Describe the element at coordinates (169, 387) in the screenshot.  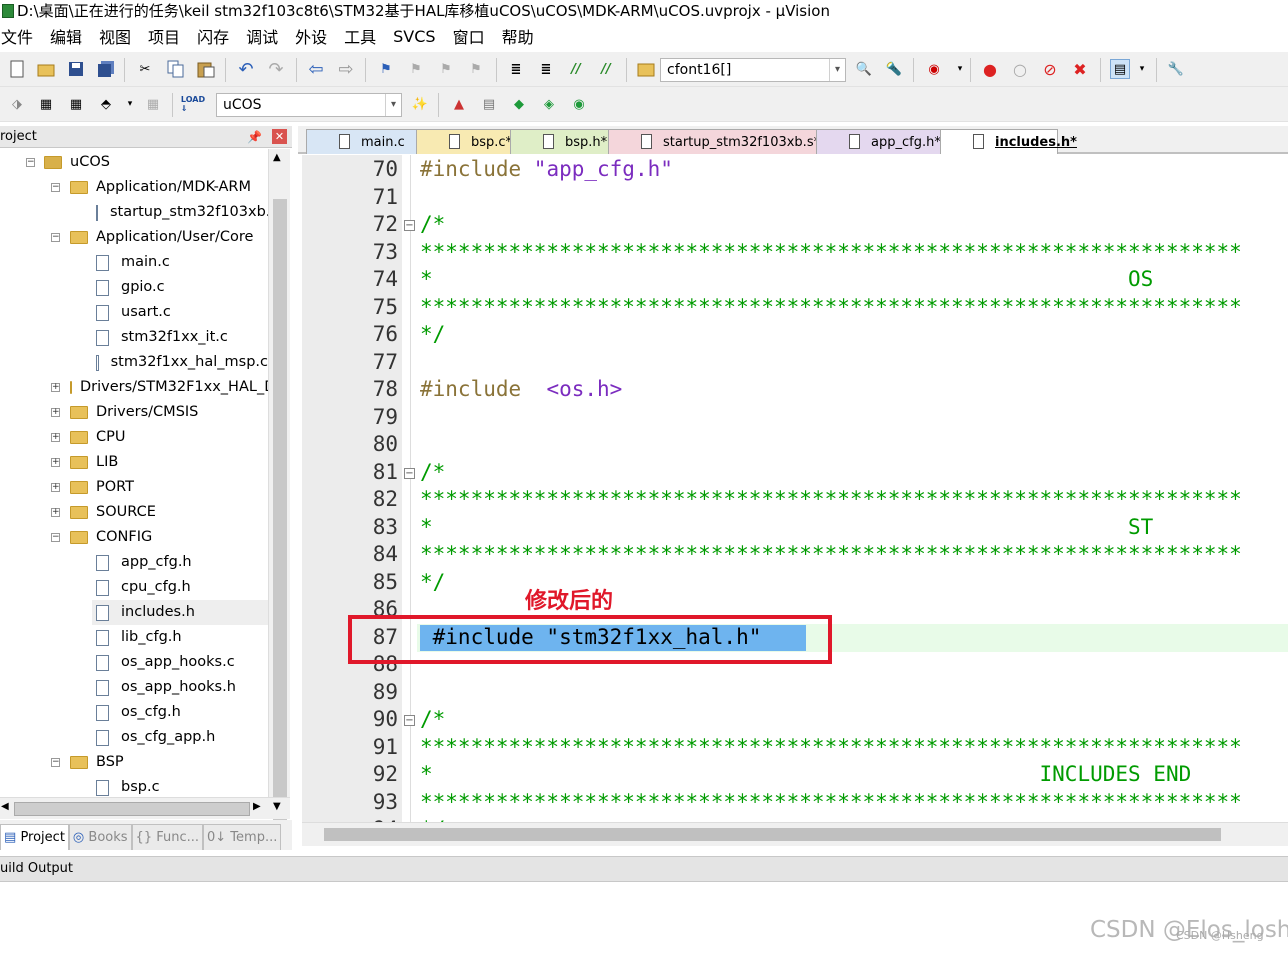
I see `tree-folder-item: Drivers/STM32F1xx_HAL_Dr` at that location.